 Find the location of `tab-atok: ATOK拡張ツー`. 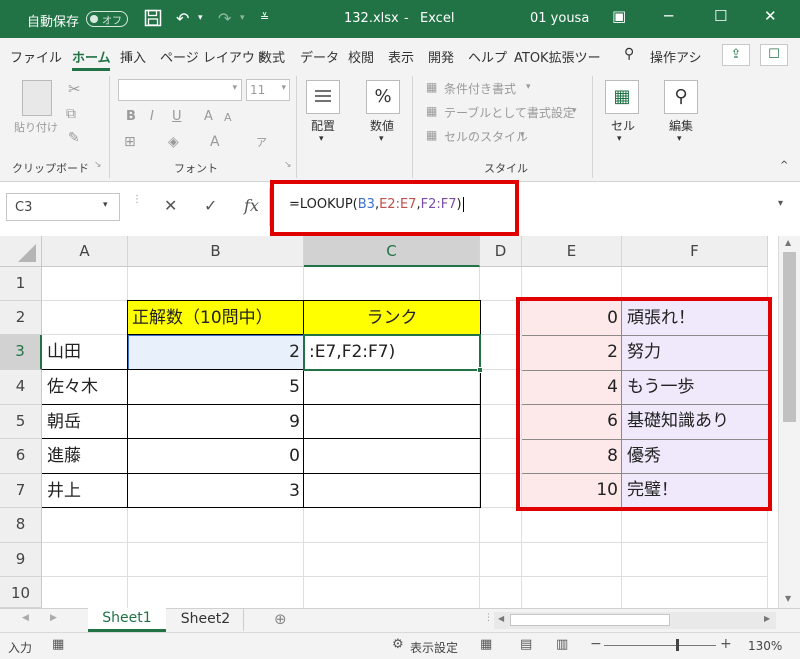

tab-atok: ATOK拡張ツー is located at coordinates (557, 56).